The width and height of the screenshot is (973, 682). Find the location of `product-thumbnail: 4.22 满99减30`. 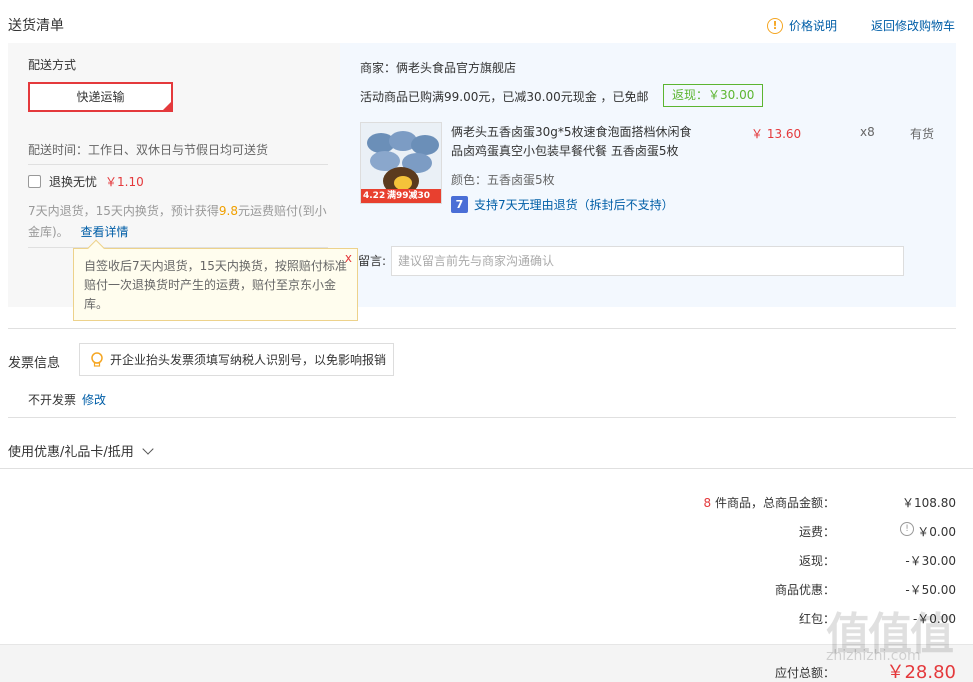

product-thumbnail: 4.22 满99减30 is located at coordinates (401, 163).